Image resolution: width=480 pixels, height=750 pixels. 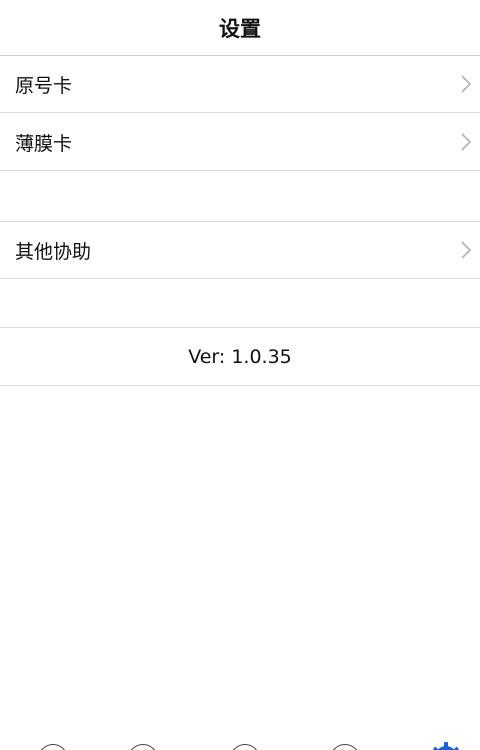 What do you see at coordinates (44, 85) in the screenshot?
I see `row-label: 原号卡` at bounding box center [44, 85].